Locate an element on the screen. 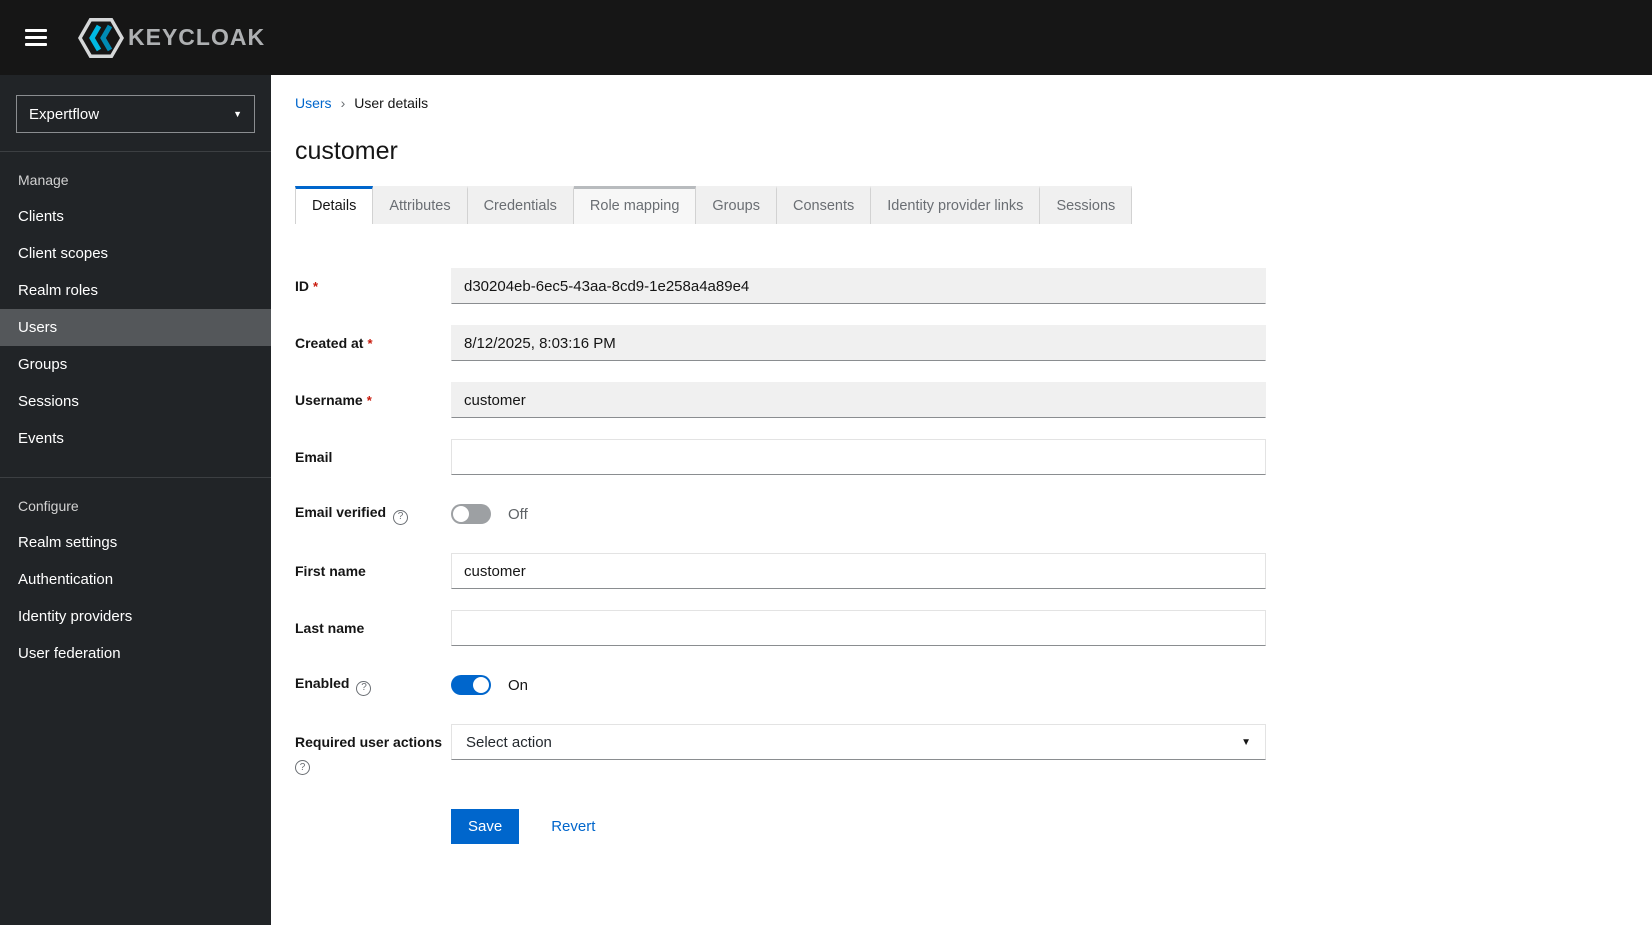 The image size is (1652, 925). keycloak-logo-icon is located at coordinates (101, 37).